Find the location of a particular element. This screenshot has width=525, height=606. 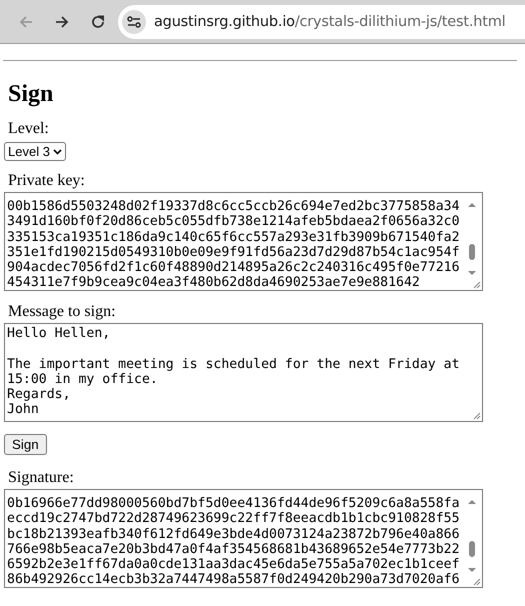

address-bar: agustinsrg.github.io/crystals-dilithium-js/test.html is located at coordinates (321, 21).